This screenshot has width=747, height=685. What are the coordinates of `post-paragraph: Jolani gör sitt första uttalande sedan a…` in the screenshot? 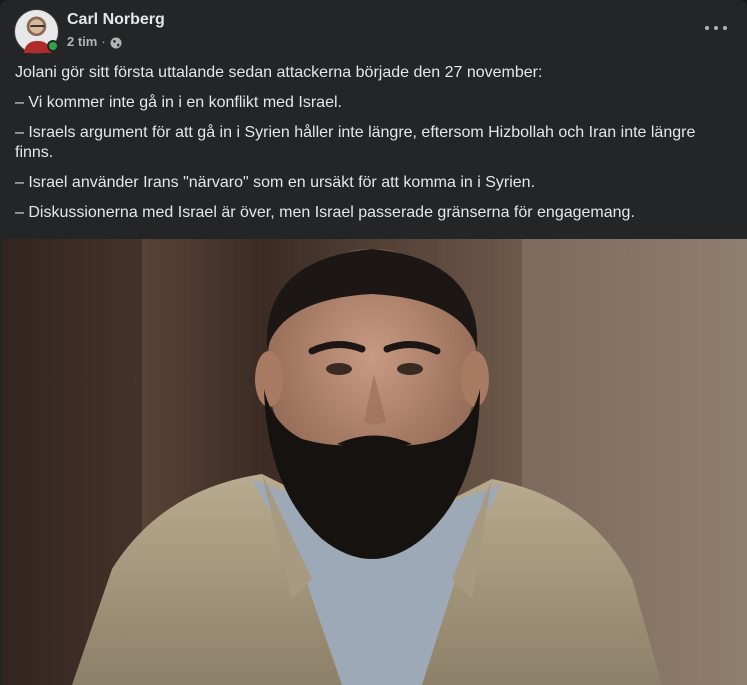 It's located at (279, 72).